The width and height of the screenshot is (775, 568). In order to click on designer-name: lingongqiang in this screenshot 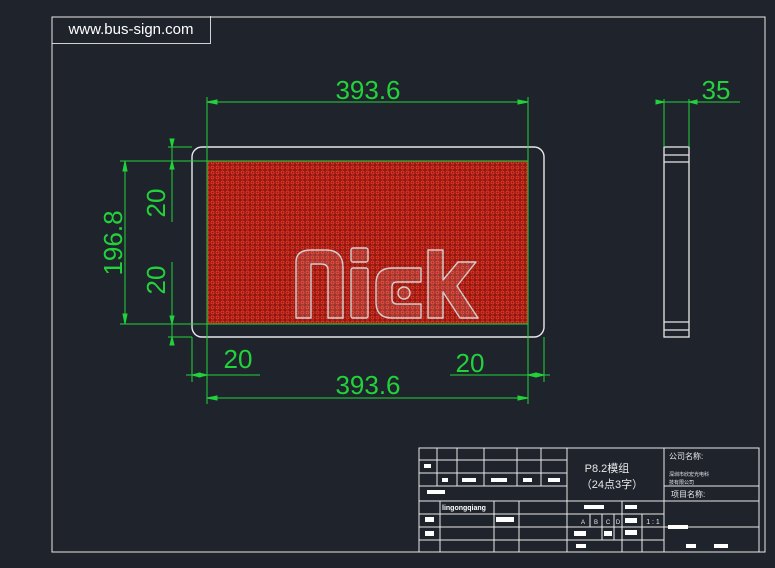, I will do `click(464, 508)`.